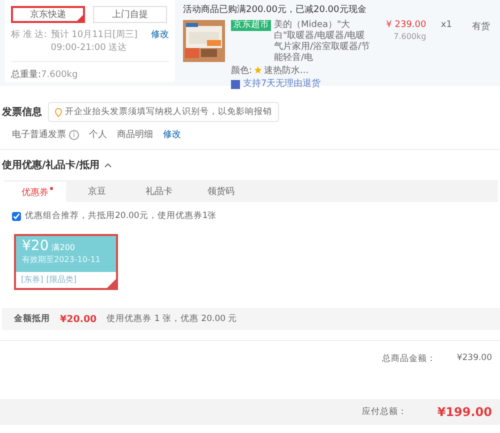 Image resolution: width=500 pixels, height=433 pixels. Describe the element at coordinates (282, 84) in the screenshot. I see `service-text: 支持7天无理由退货` at that location.